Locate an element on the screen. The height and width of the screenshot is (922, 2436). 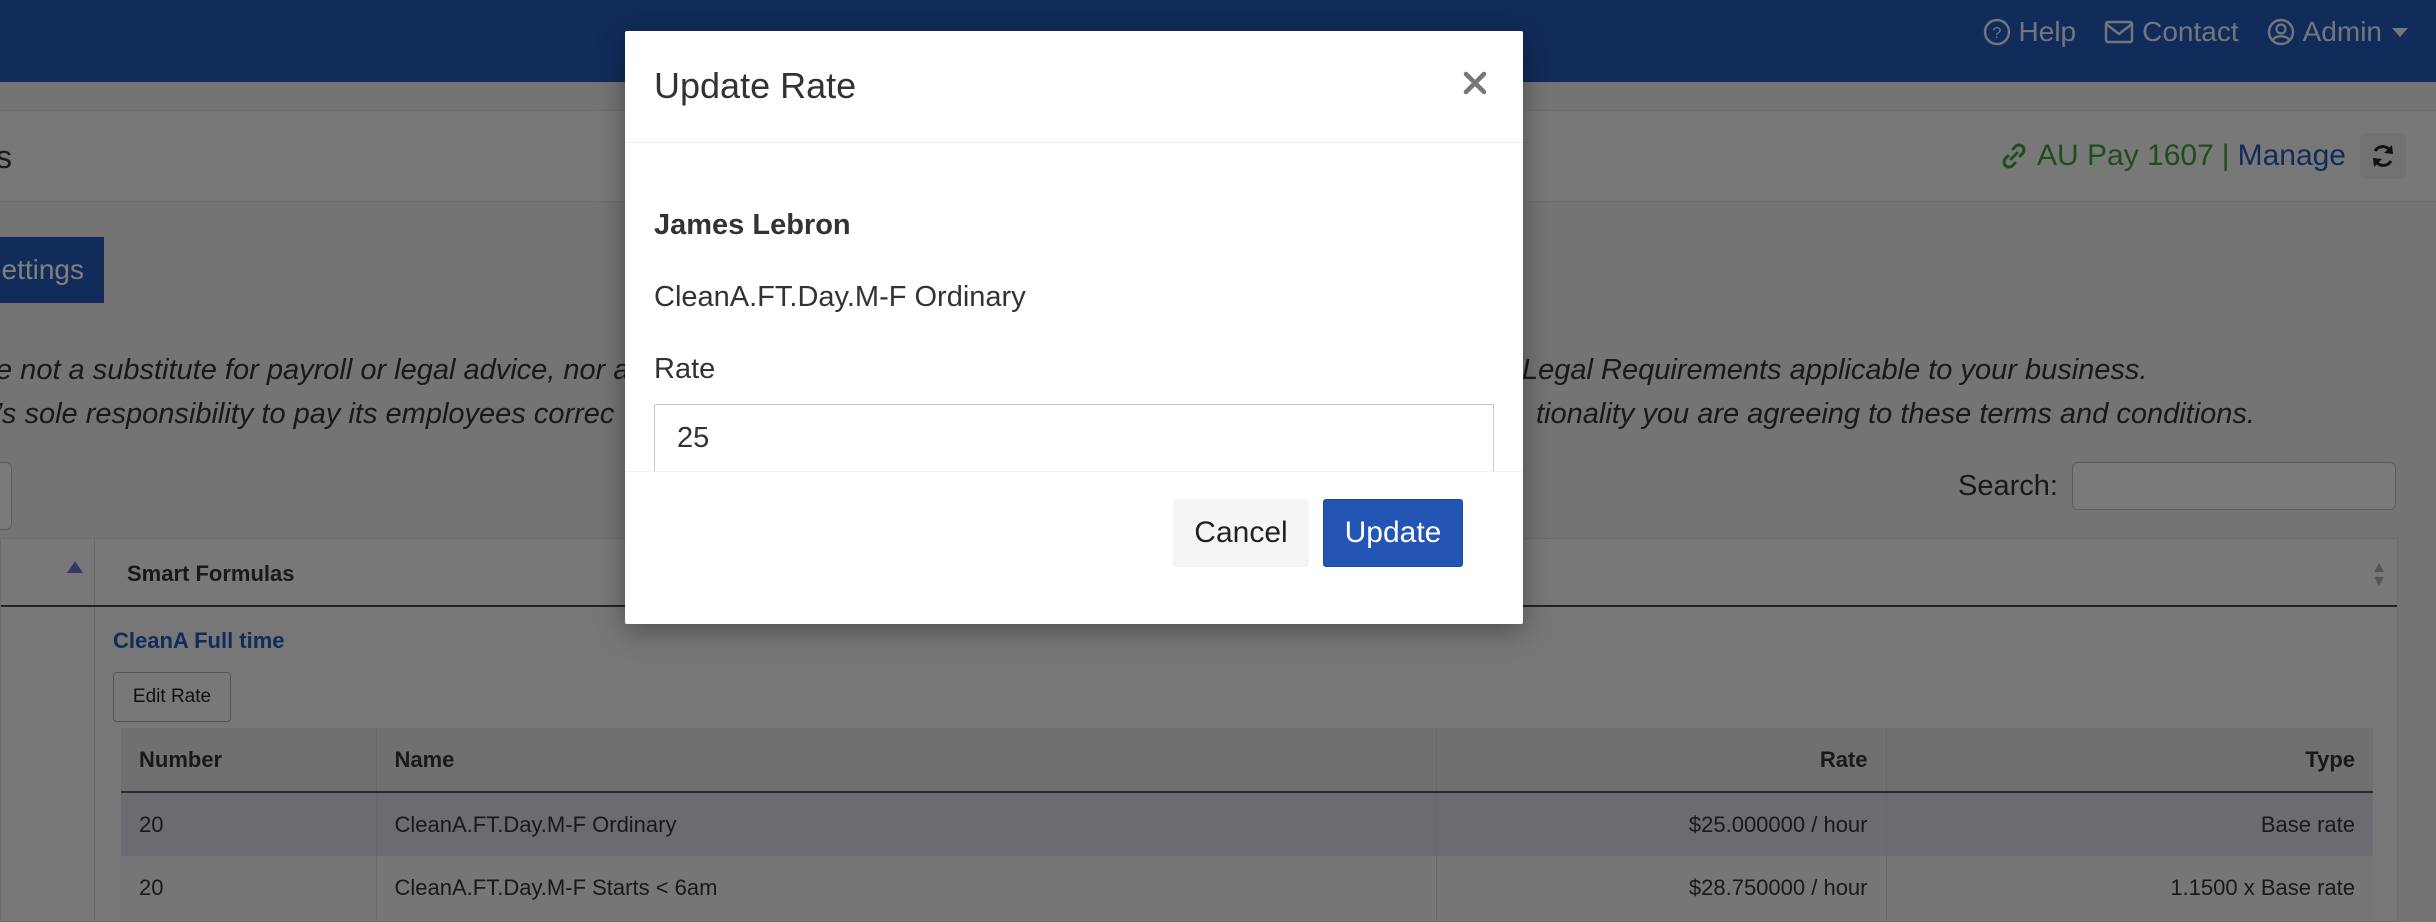
close-button is located at coordinates (1475, 83).